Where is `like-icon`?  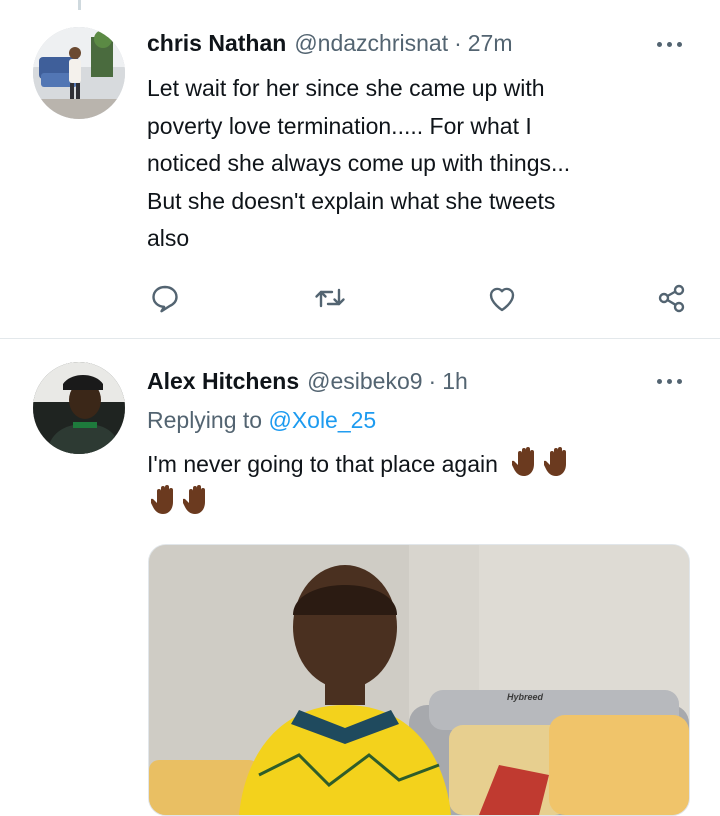 like-icon is located at coordinates (502, 298).